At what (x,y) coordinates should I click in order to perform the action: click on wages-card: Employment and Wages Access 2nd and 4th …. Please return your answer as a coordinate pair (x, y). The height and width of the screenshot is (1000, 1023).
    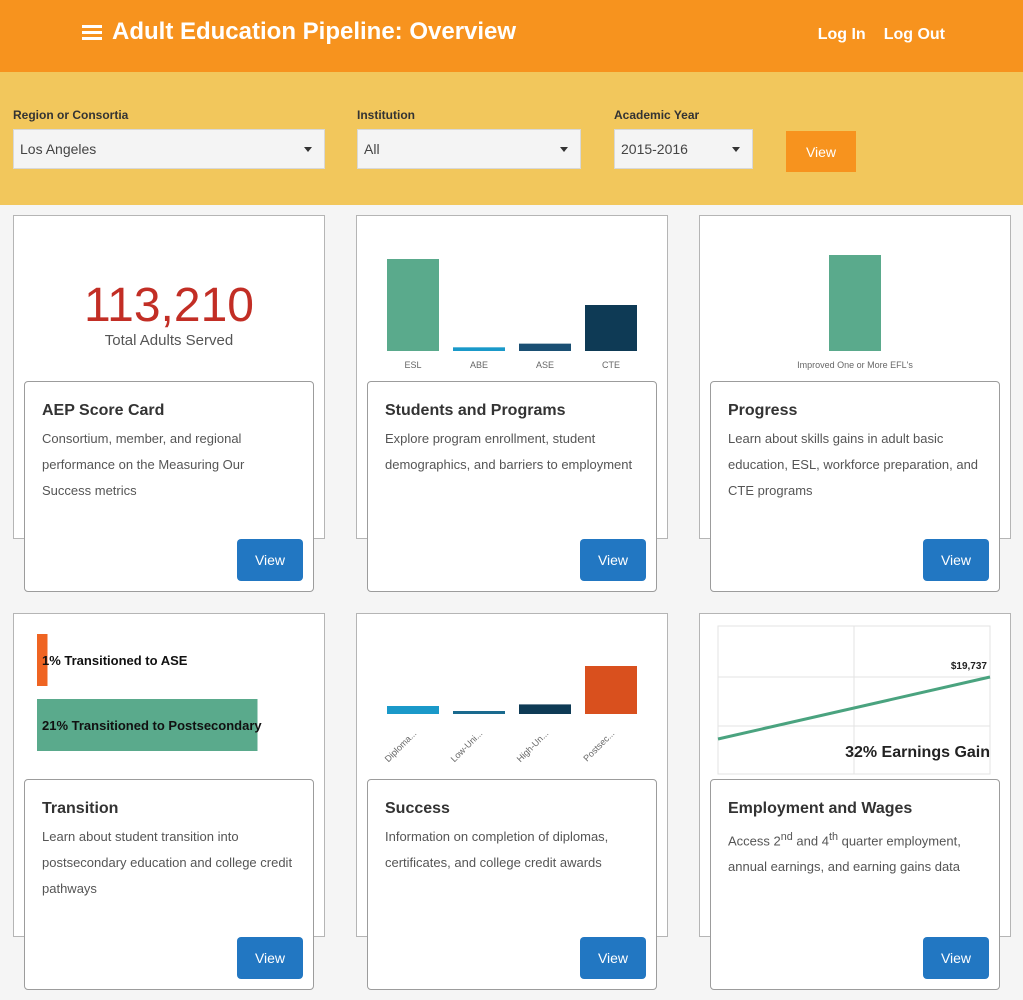
    Looking at the image, I should click on (855, 884).